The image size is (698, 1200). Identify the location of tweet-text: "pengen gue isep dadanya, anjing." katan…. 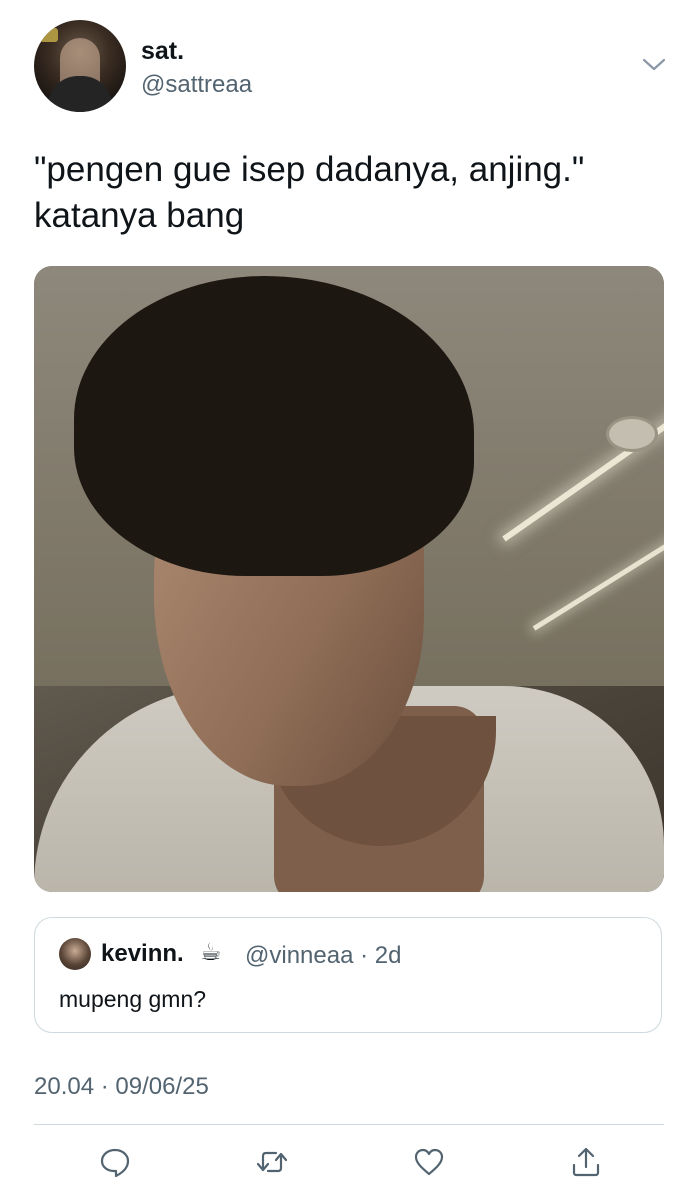
(349, 193).